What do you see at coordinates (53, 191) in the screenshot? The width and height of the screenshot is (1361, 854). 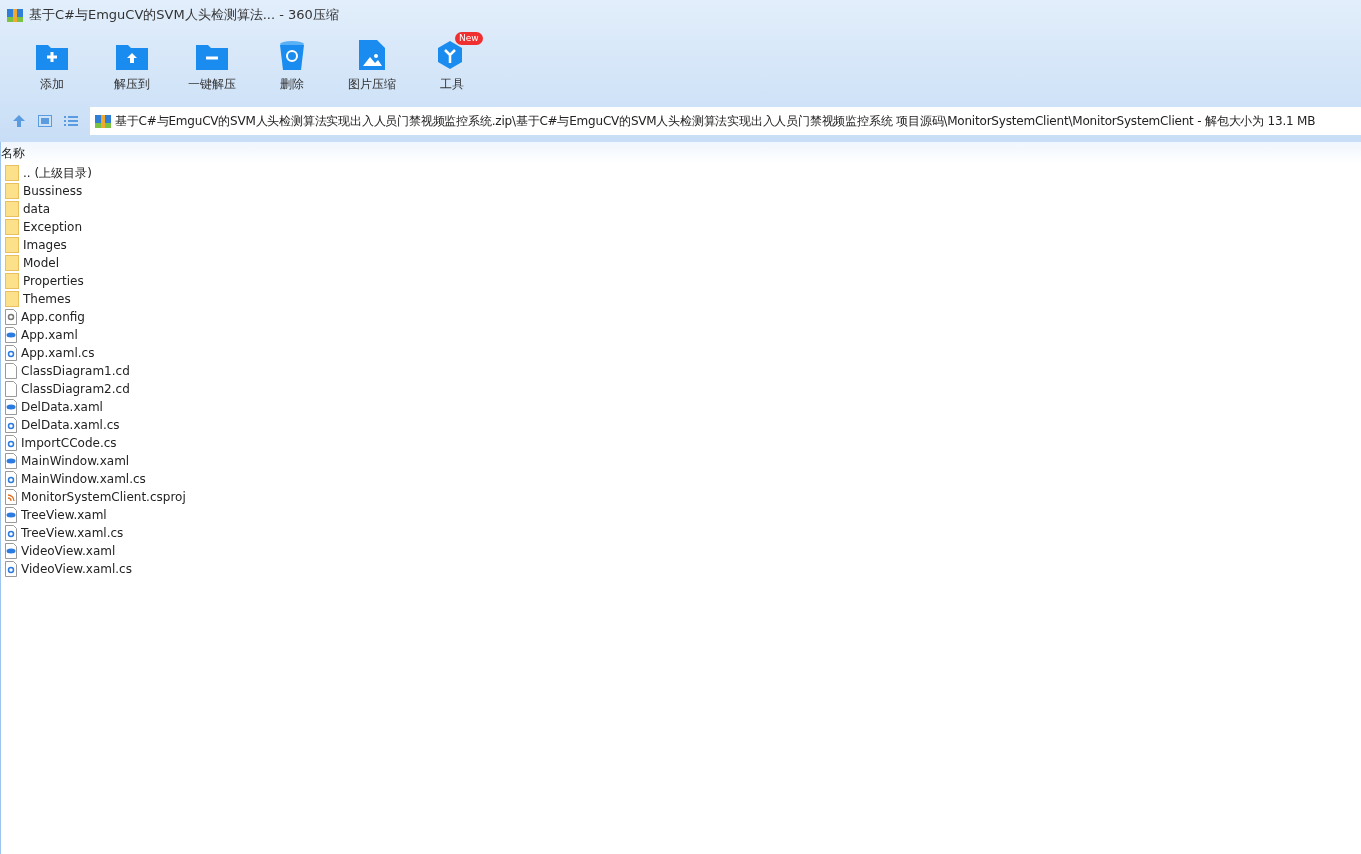 I see `file-name: Bussiness` at bounding box center [53, 191].